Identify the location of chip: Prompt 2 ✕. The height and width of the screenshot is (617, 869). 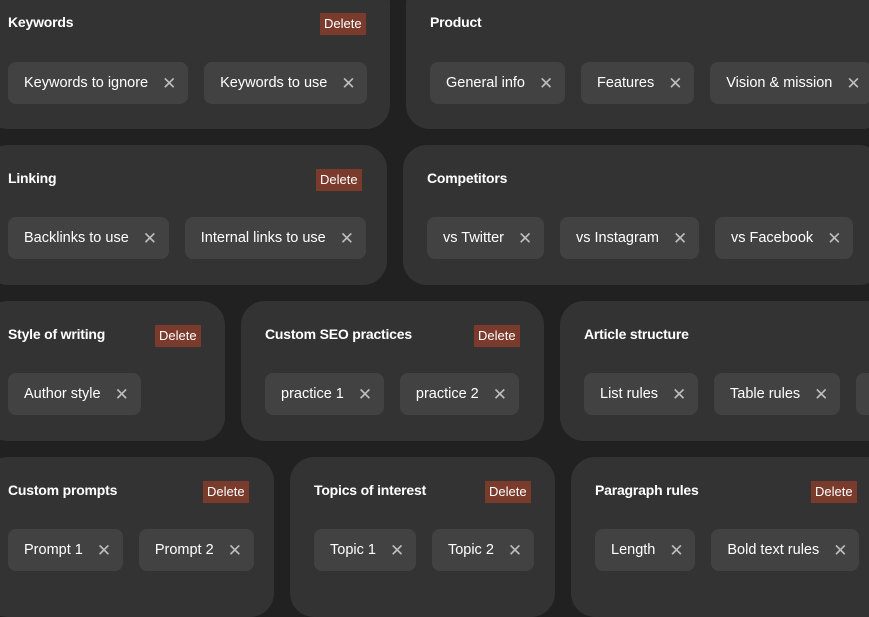
(196, 550).